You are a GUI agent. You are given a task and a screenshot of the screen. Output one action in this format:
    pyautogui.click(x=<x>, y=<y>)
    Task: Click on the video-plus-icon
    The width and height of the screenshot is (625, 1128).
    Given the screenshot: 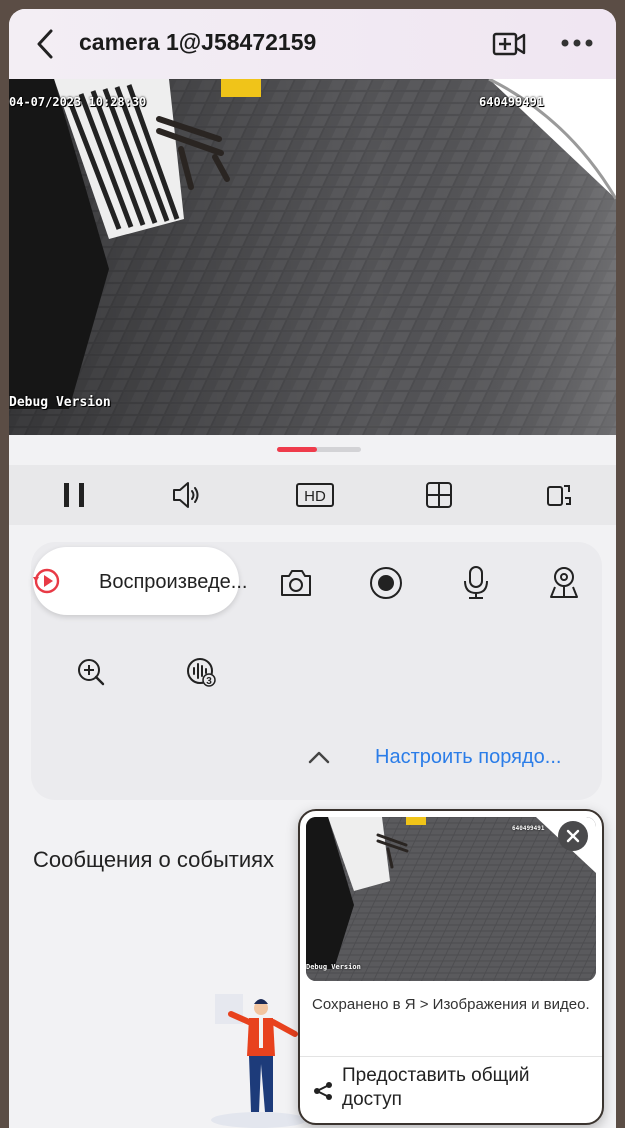 What is the action you would take?
    pyautogui.click(x=509, y=44)
    